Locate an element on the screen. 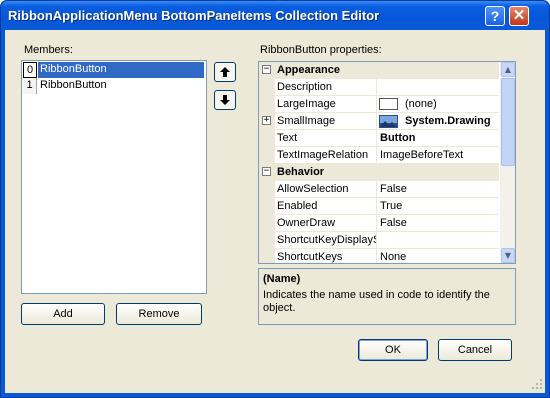  resize-grip-icon is located at coordinates (537, 384).